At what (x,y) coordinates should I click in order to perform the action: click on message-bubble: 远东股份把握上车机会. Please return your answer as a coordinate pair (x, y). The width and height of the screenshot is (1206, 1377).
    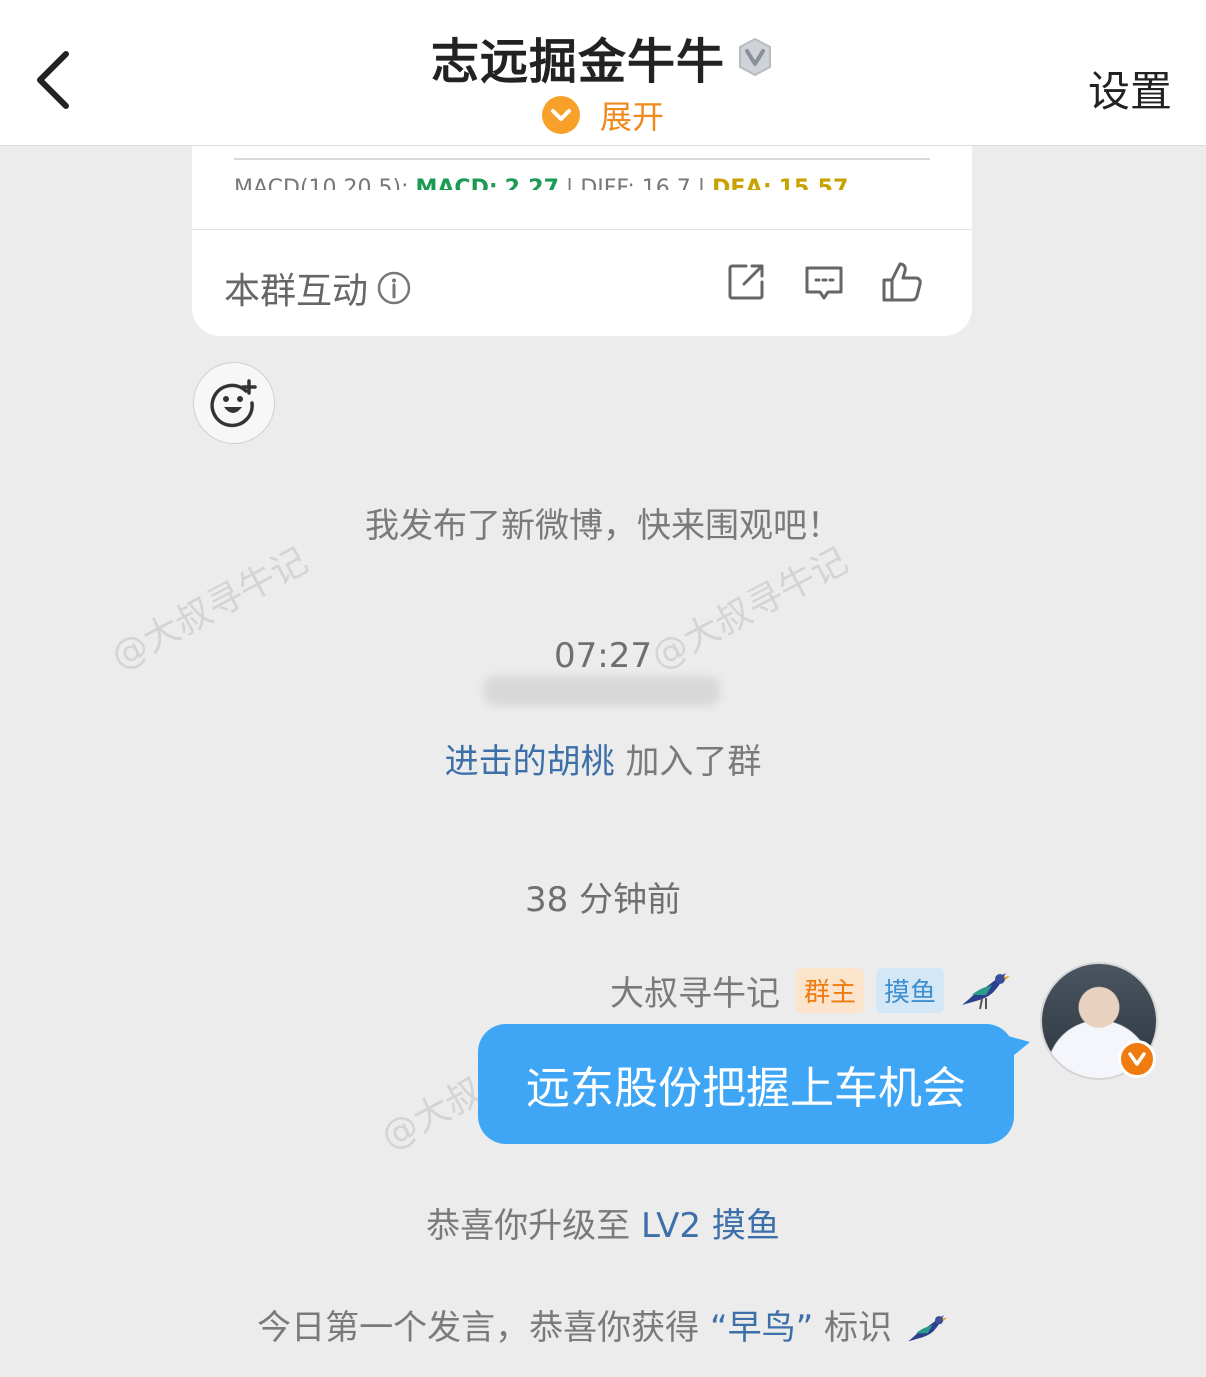
    Looking at the image, I should click on (746, 1084).